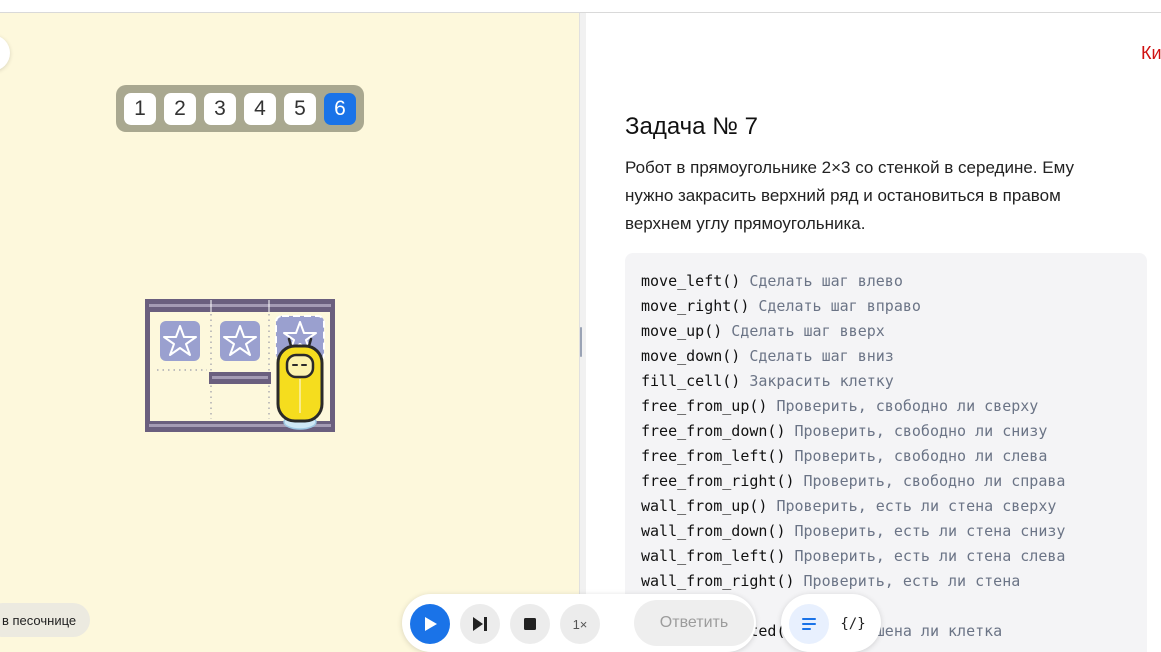  What do you see at coordinates (821, 356) in the screenshot?
I see `command-description: Сделать шаг вниз` at bounding box center [821, 356].